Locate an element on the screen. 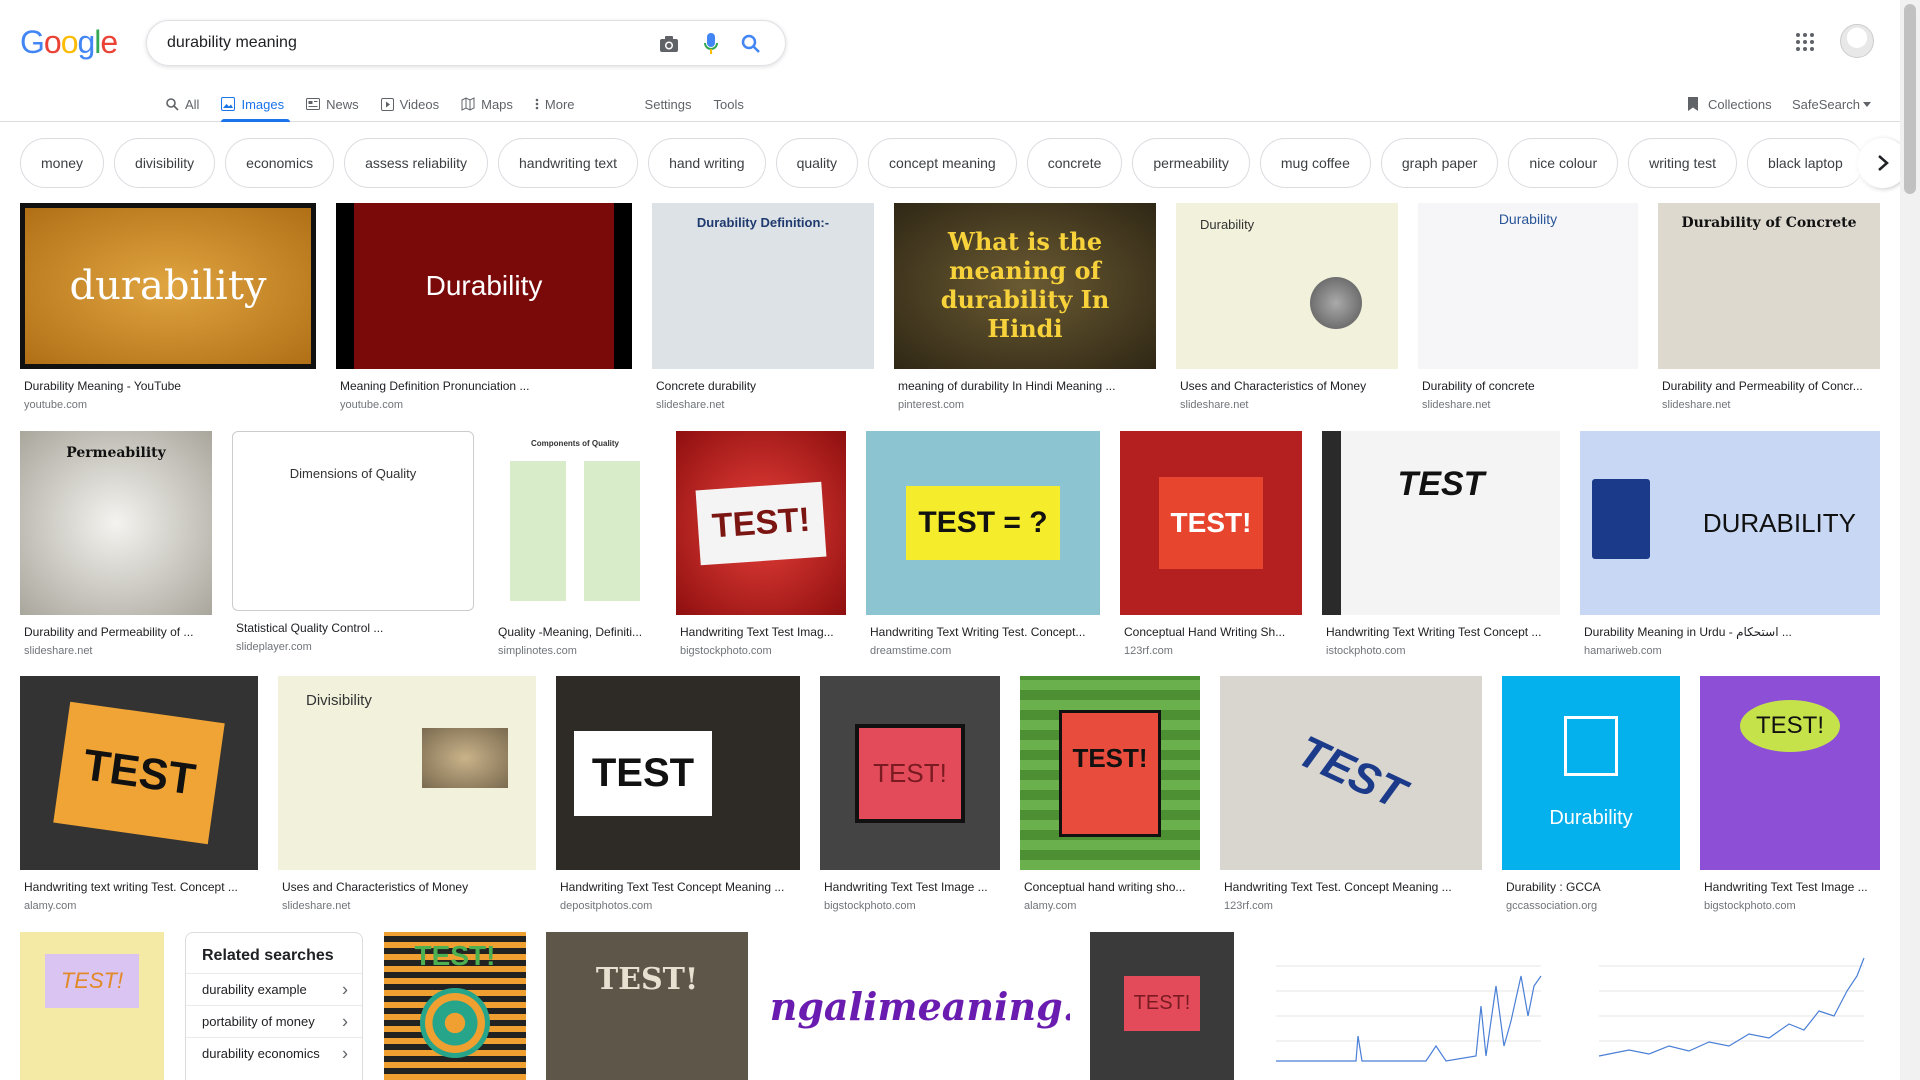 Image resolution: width=1920 pixels, height=1080 pixels. thumbnail-text: TEST is located at coordinates (1351, 772).